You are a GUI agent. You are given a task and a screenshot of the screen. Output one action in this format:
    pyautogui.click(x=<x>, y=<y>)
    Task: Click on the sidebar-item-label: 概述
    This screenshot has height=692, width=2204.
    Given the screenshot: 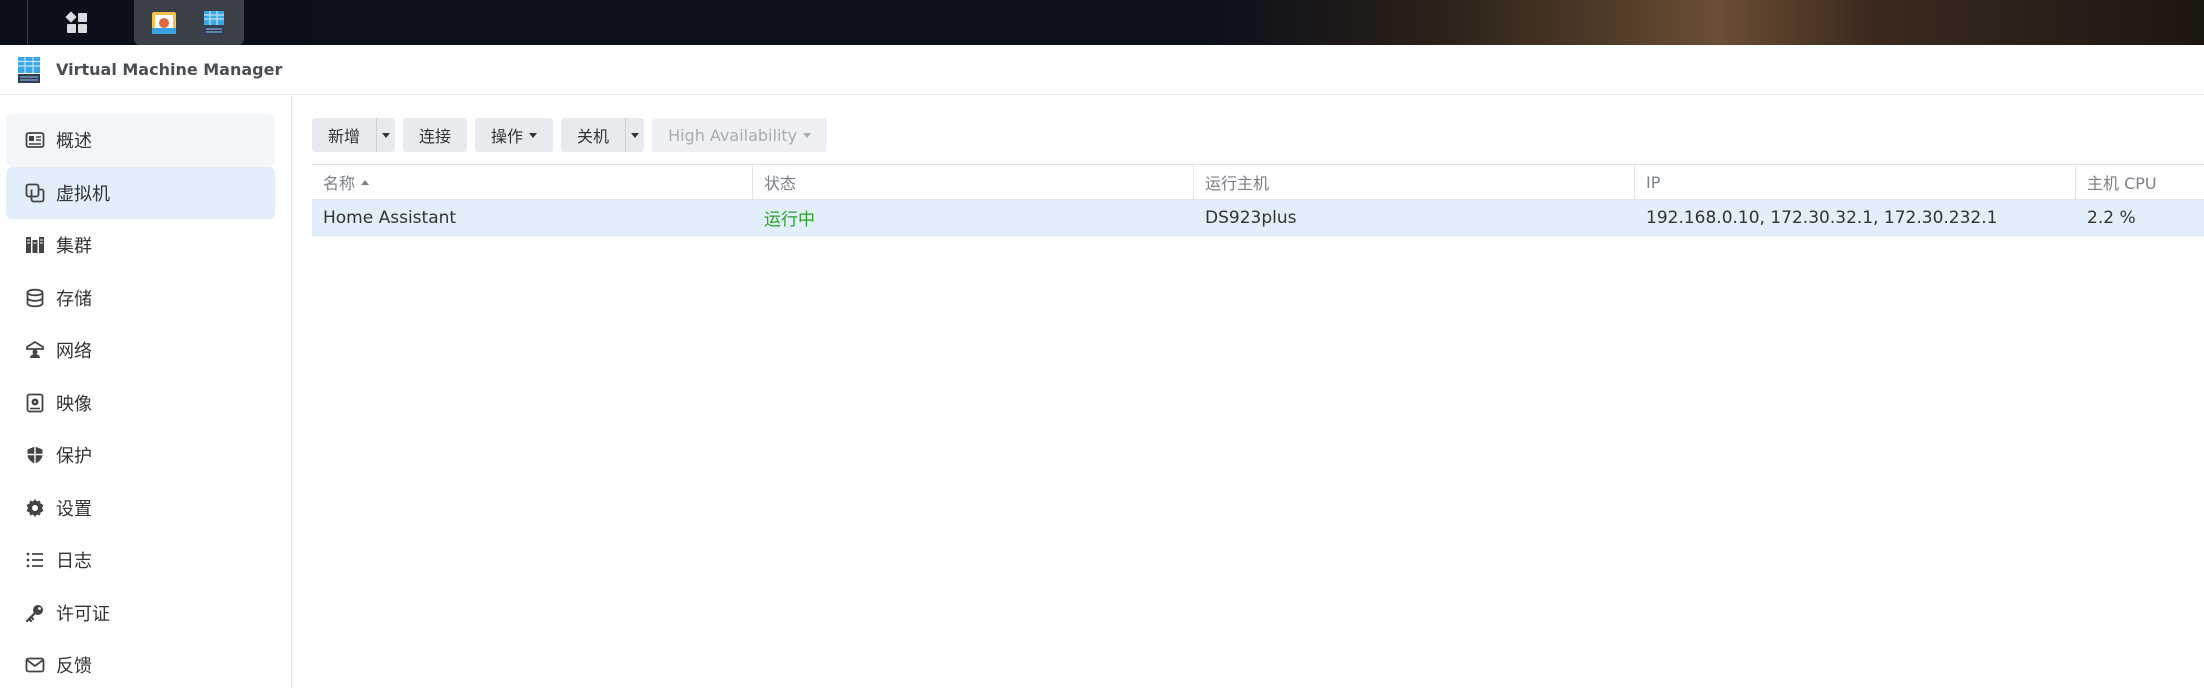 What is the action you would take?
    pyautogui.click(x=74, y=142)
    